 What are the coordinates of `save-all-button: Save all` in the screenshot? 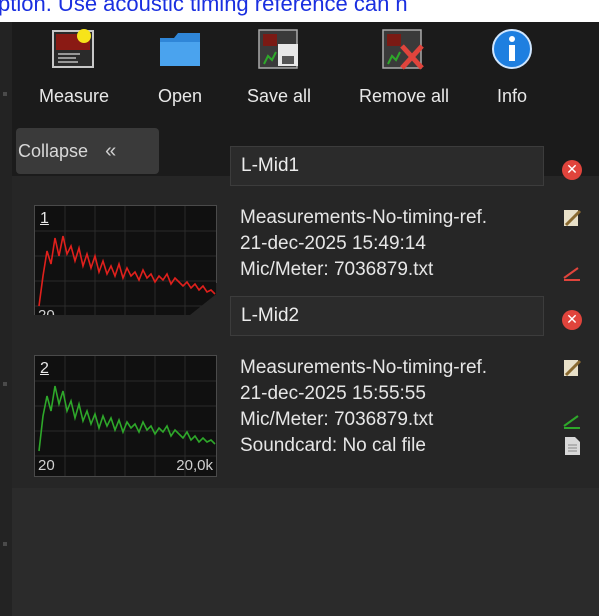 It's located at (279, 71).